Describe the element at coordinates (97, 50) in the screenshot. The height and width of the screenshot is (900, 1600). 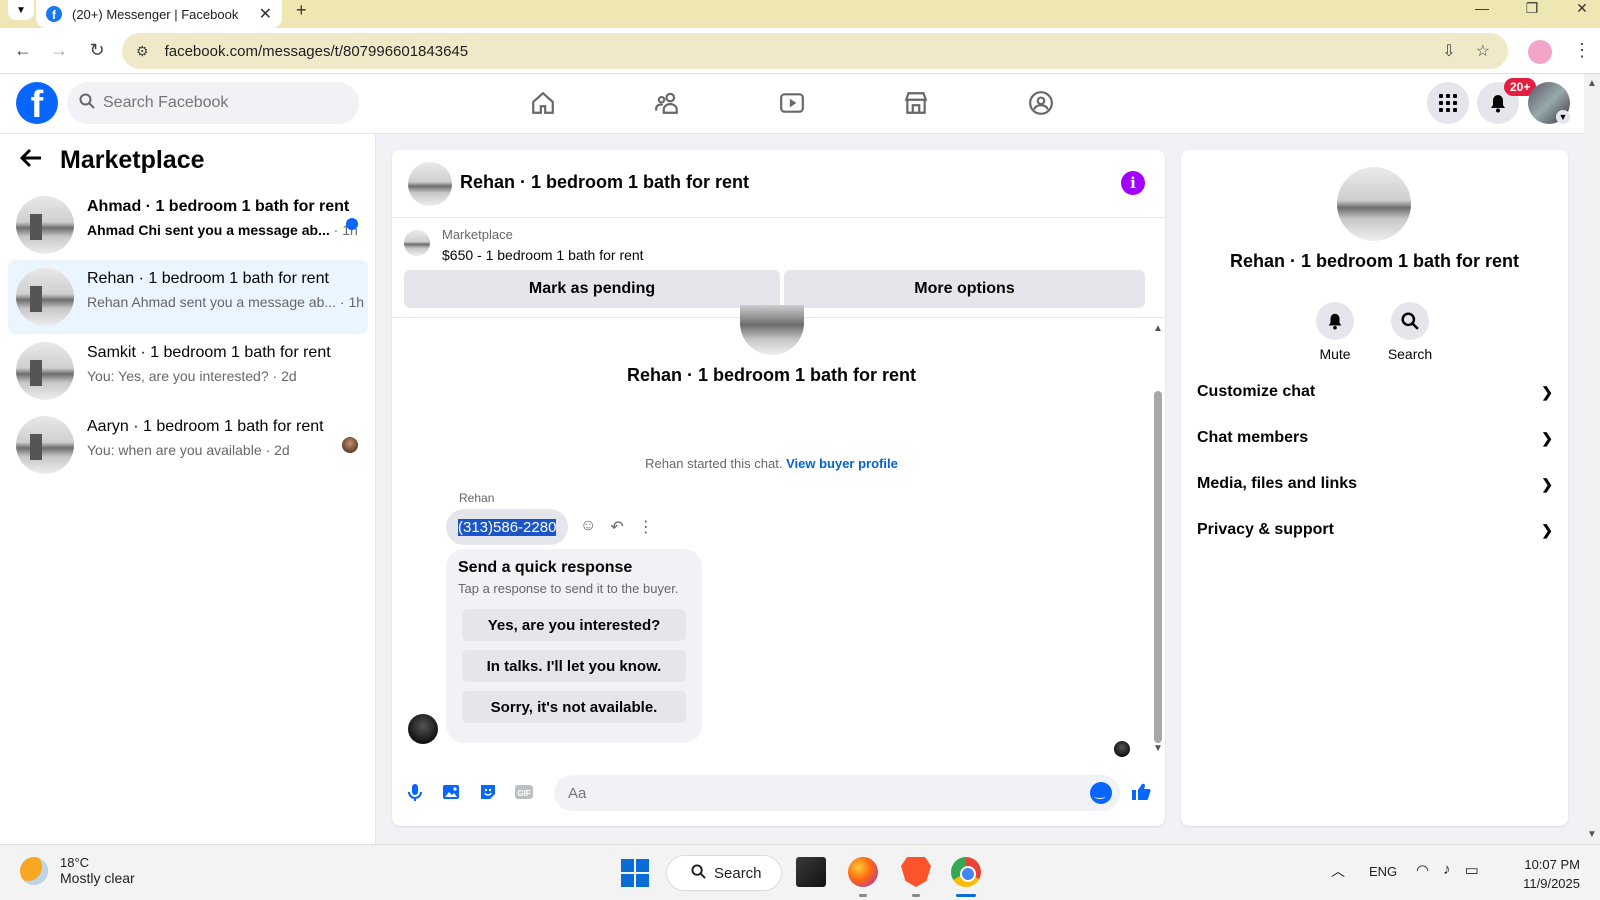
I see `reload-icon: ↻` at that location.